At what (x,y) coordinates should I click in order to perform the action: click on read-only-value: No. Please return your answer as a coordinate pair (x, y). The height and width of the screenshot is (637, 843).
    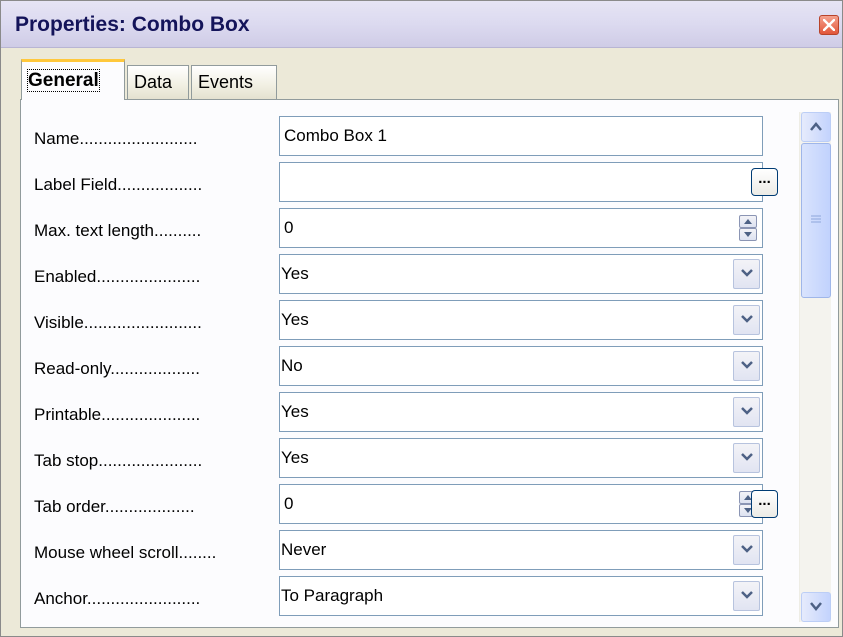
    Looking at the image, I should click on (292, 365).